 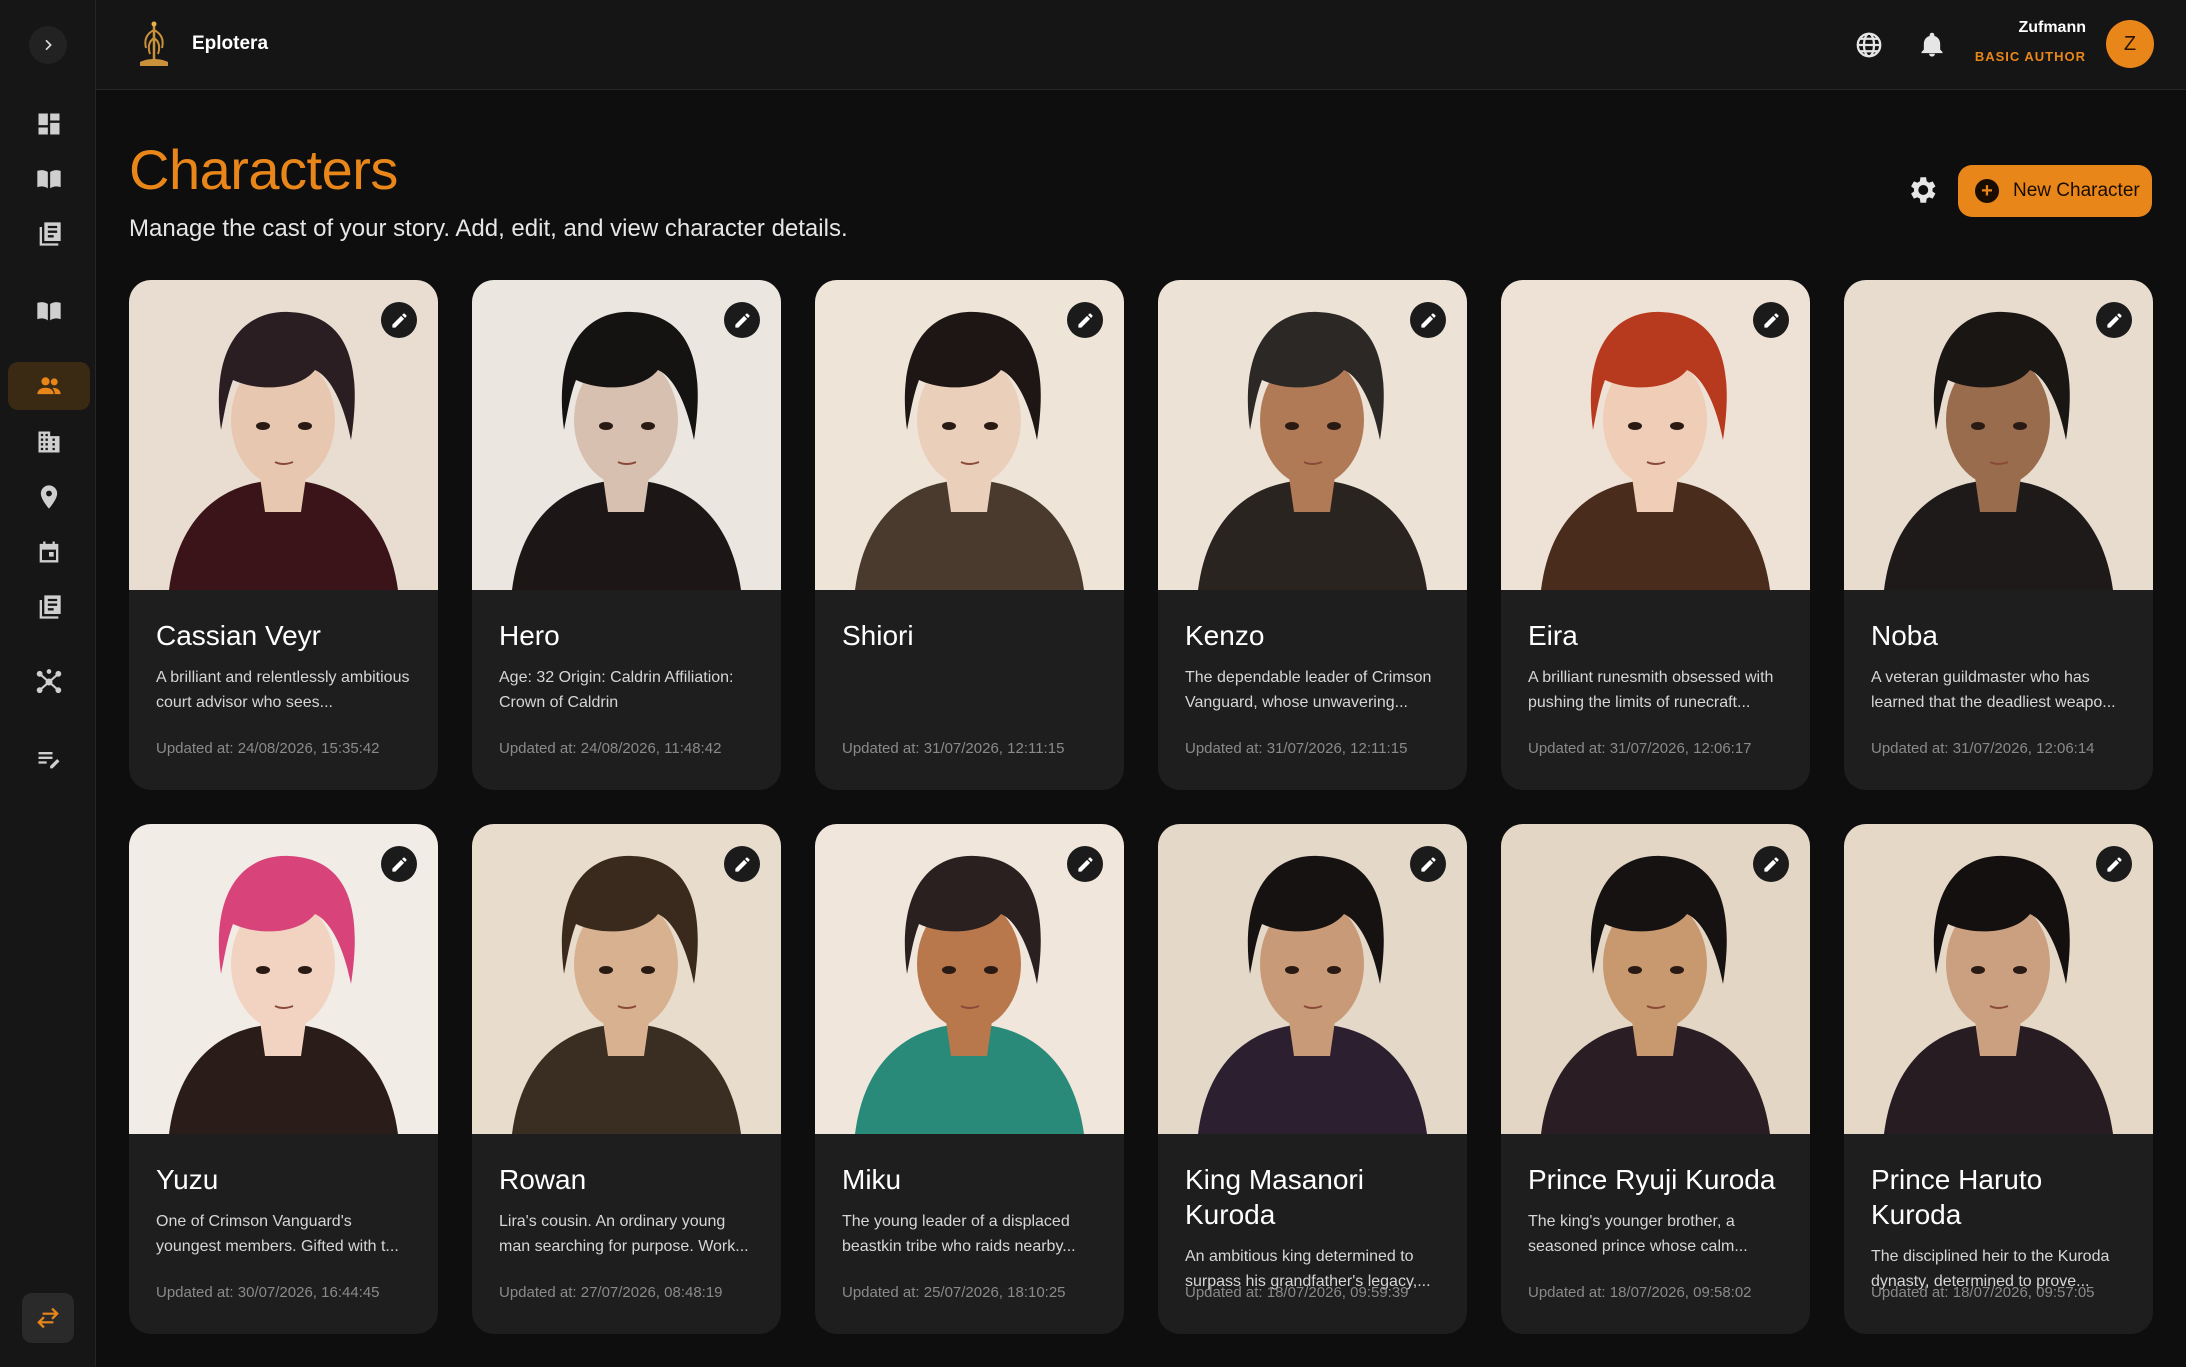 What do you see at coordinates (872, 1179) in the screenshot?
I see `character-name: Miku` at bounding box center [872, 1179].